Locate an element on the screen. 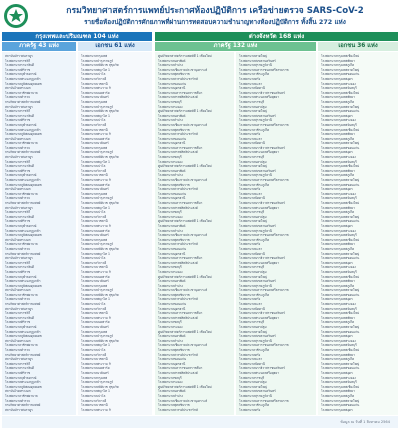  region-header-bangkok: กรุงเทพและปริมณฑล 104 แห่ง is located at coordinates (77, 36).